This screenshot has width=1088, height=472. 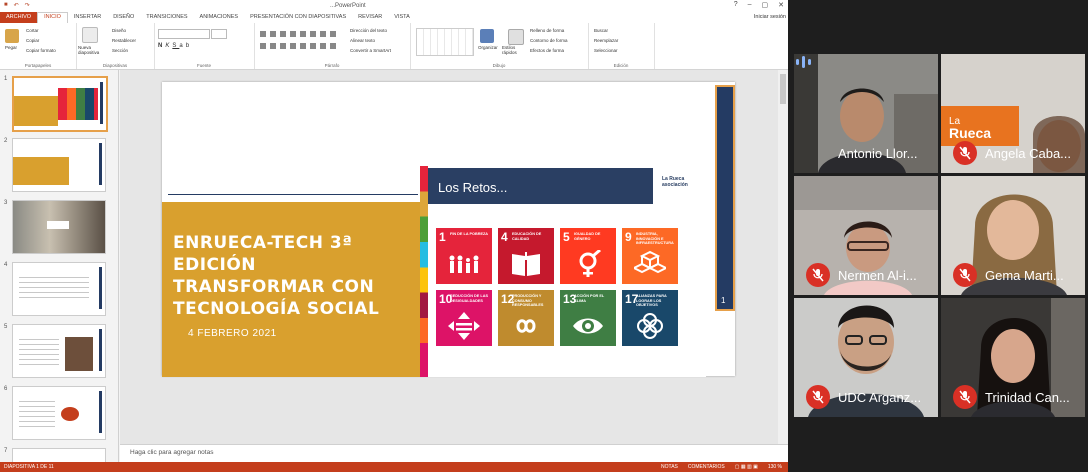 I want to click on reset-button: Restablecer, so click(x=124, y=40).